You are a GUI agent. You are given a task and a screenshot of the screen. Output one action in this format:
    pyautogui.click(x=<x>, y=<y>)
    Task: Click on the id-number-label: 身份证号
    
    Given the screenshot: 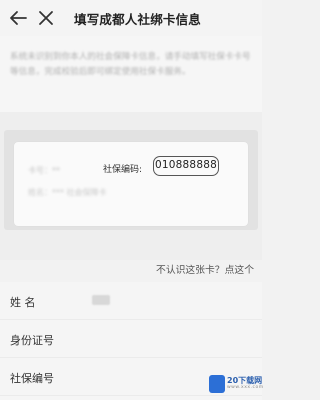 What is the action you would take?
    pyautogui.click(x=32, y=340)
    